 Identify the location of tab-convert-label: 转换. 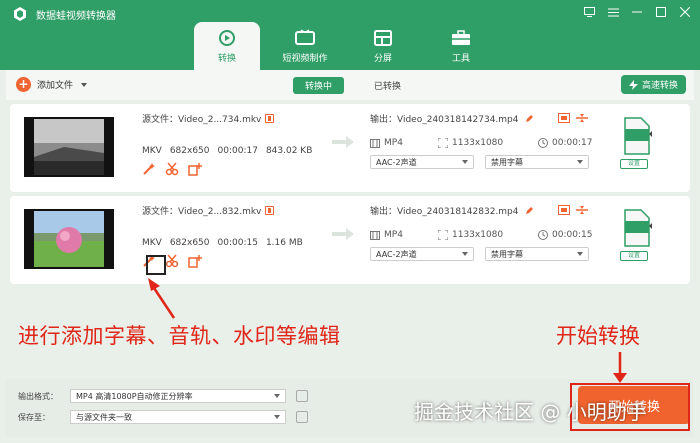
(226, 58).